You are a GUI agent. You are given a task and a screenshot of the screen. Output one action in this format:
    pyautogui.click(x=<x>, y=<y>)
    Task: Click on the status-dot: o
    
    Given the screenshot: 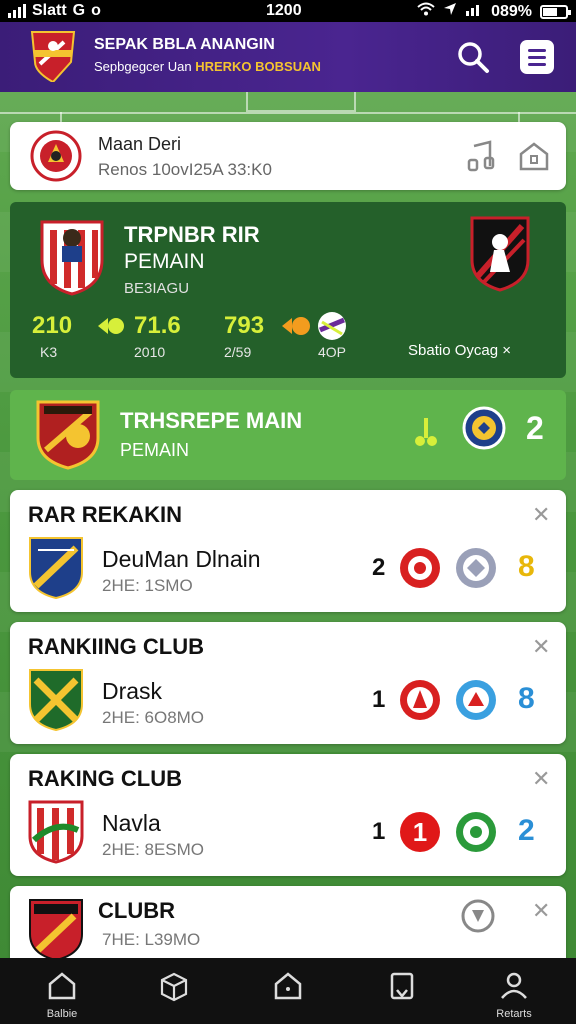 What is the action you would take?
    pyautogui.click(x=96, y=10)
    